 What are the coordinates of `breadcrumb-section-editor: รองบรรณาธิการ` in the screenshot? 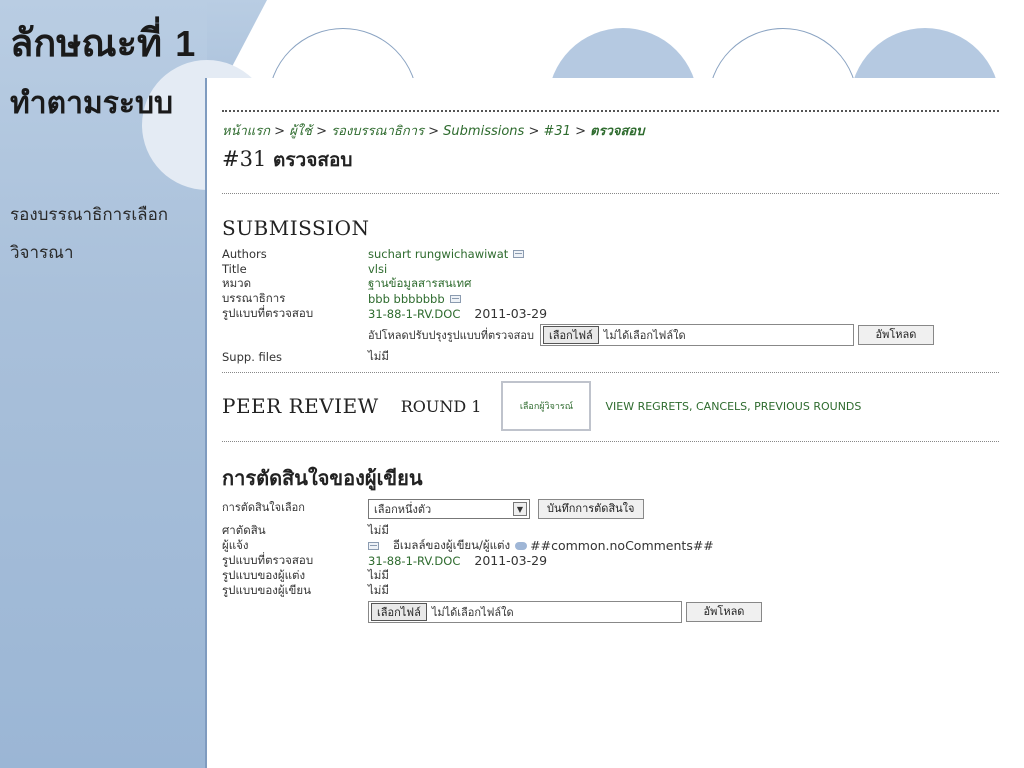 It's located at (377, 131).